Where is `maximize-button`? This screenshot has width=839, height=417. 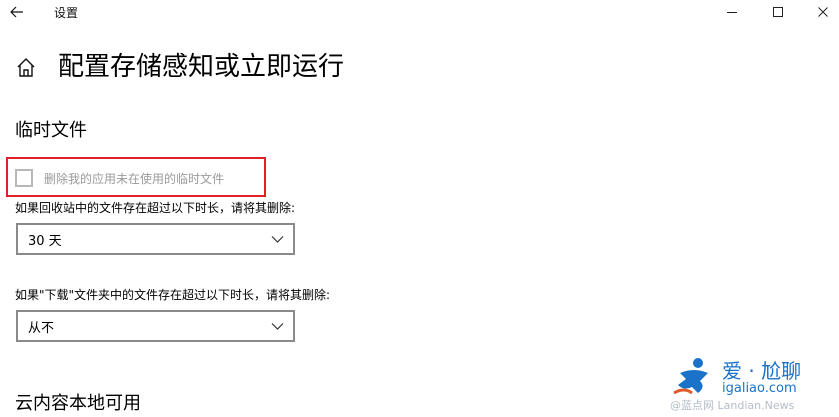 maximize-button is located at coordinates (778, 12).